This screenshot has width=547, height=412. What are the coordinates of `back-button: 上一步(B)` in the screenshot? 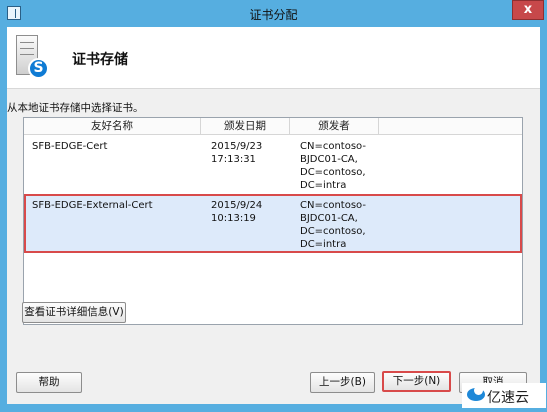 It's located at (342, 382).